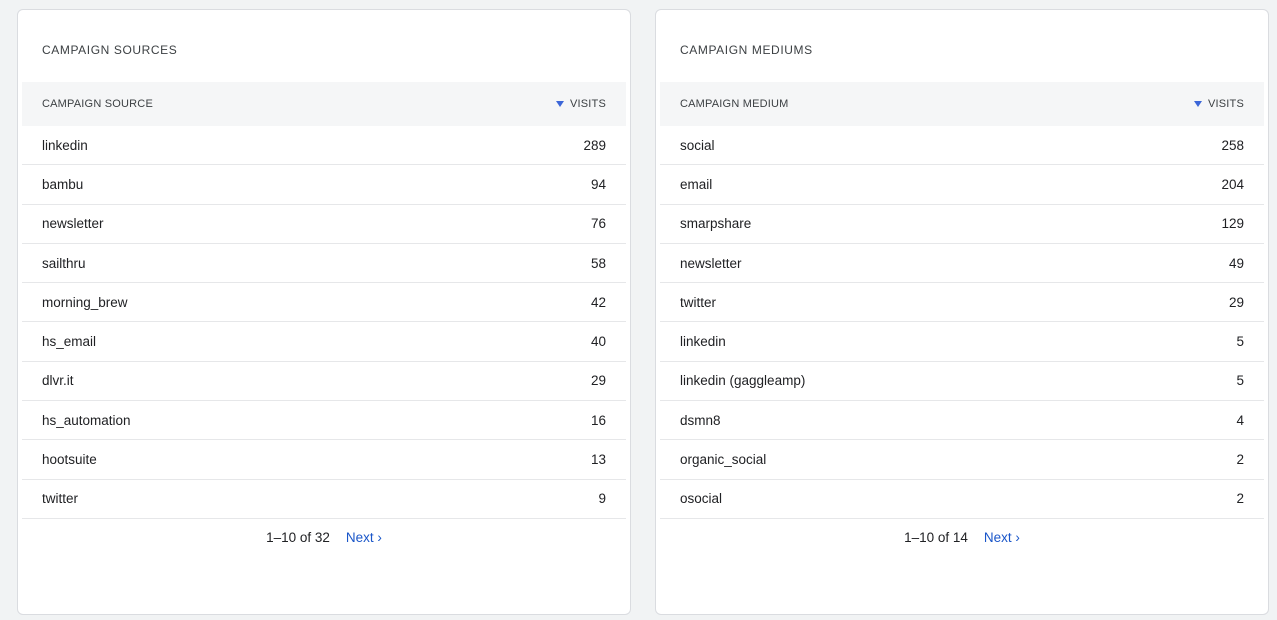  I want to click on table-row: linkedin (gaggleamp) 5, so click(962, 382).